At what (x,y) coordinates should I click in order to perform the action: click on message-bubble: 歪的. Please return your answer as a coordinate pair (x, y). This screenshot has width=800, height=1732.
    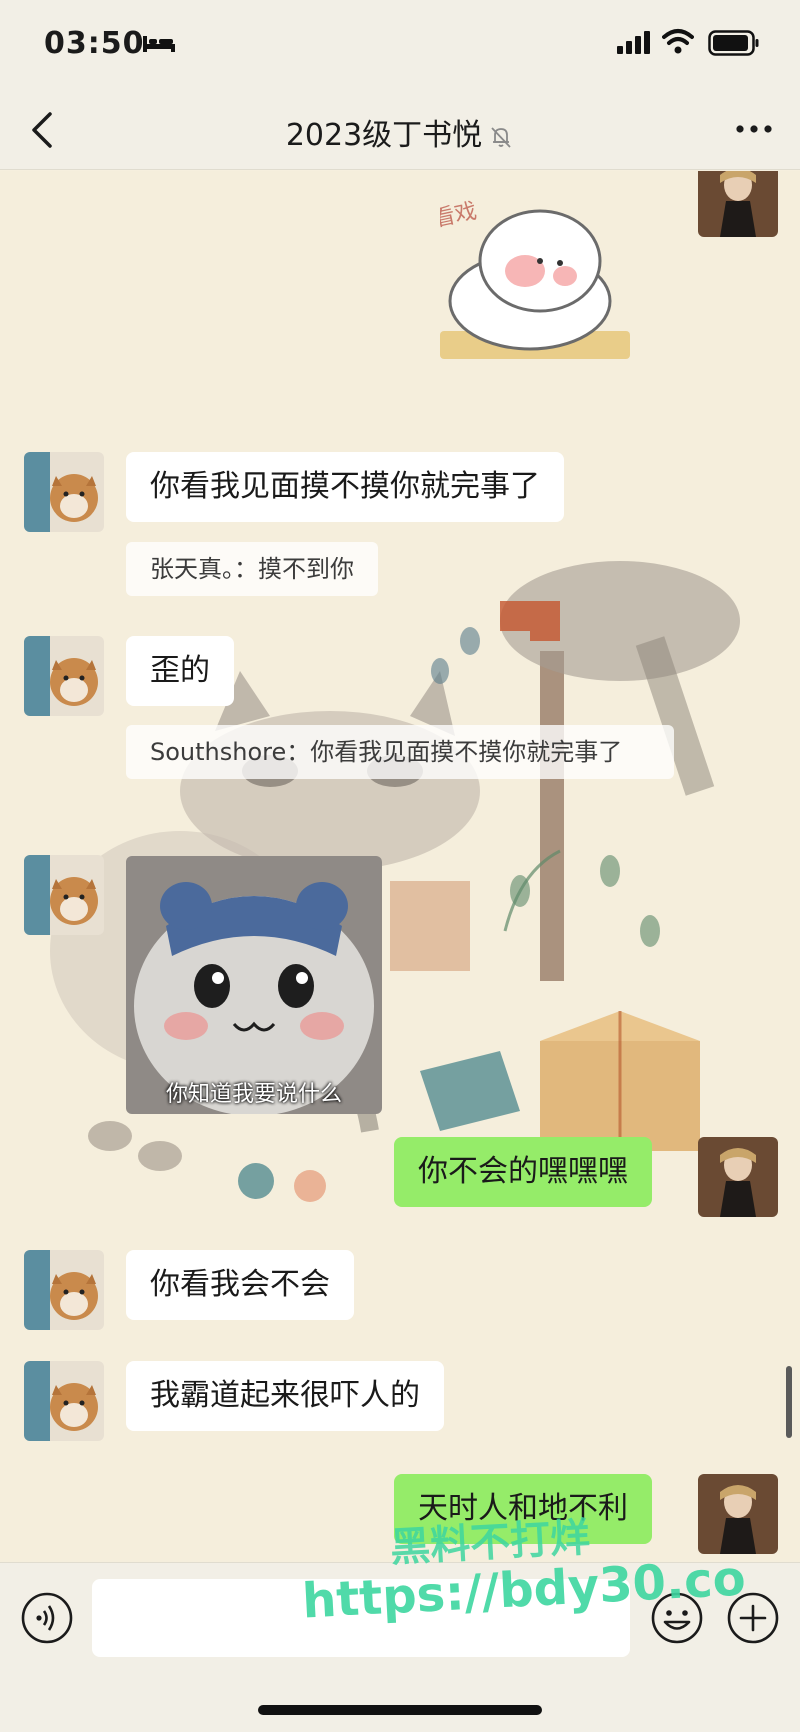
    Looking at the image, I should click on (180, 671).